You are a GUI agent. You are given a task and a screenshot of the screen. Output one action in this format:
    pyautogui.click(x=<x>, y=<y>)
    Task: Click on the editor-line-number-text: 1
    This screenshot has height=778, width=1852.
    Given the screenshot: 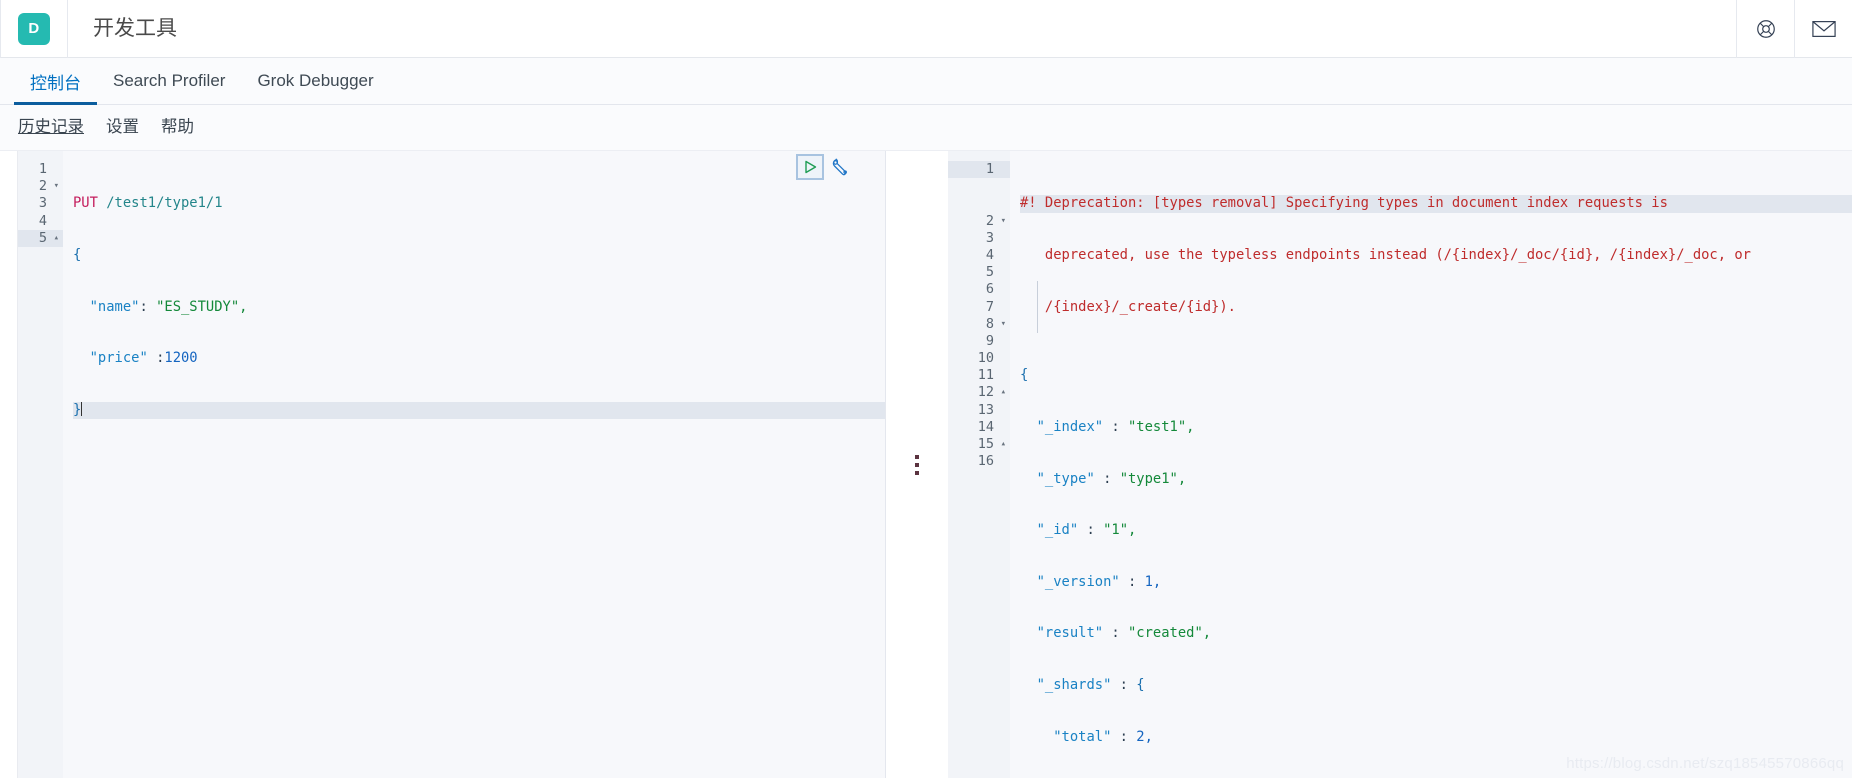 What is the action you would take?
    pyautogui.click(x=42, y=169)
    